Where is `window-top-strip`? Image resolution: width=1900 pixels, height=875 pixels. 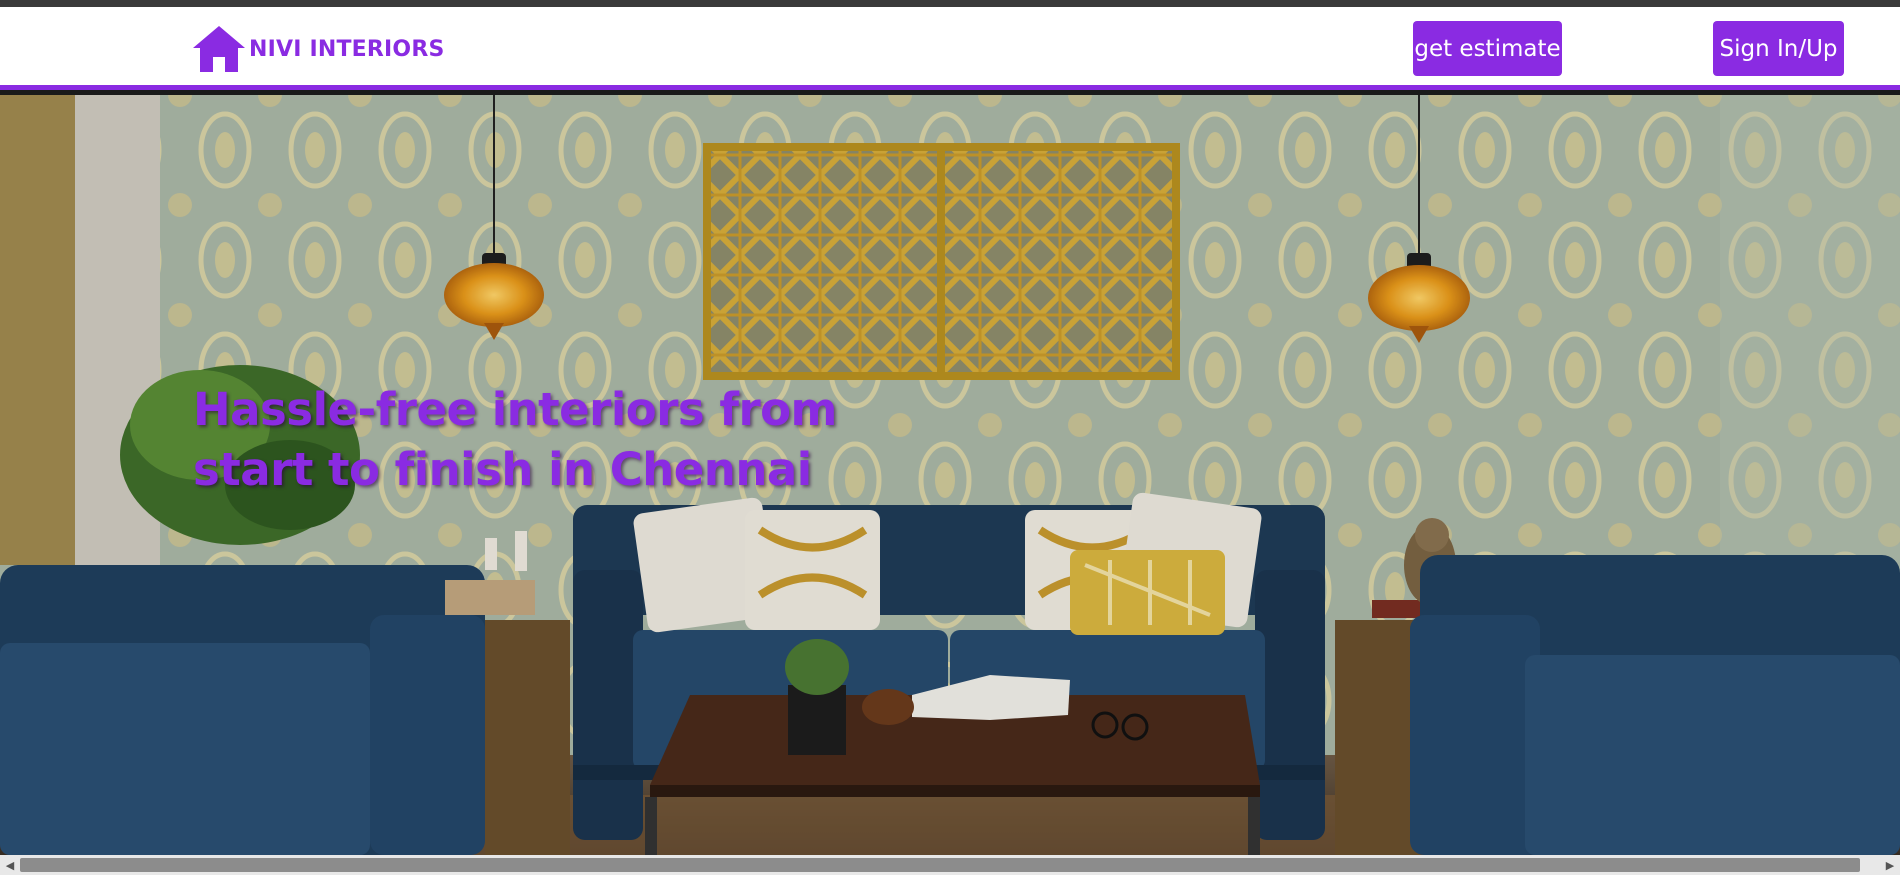 window-top-strip is located at coordinates (950, 3).